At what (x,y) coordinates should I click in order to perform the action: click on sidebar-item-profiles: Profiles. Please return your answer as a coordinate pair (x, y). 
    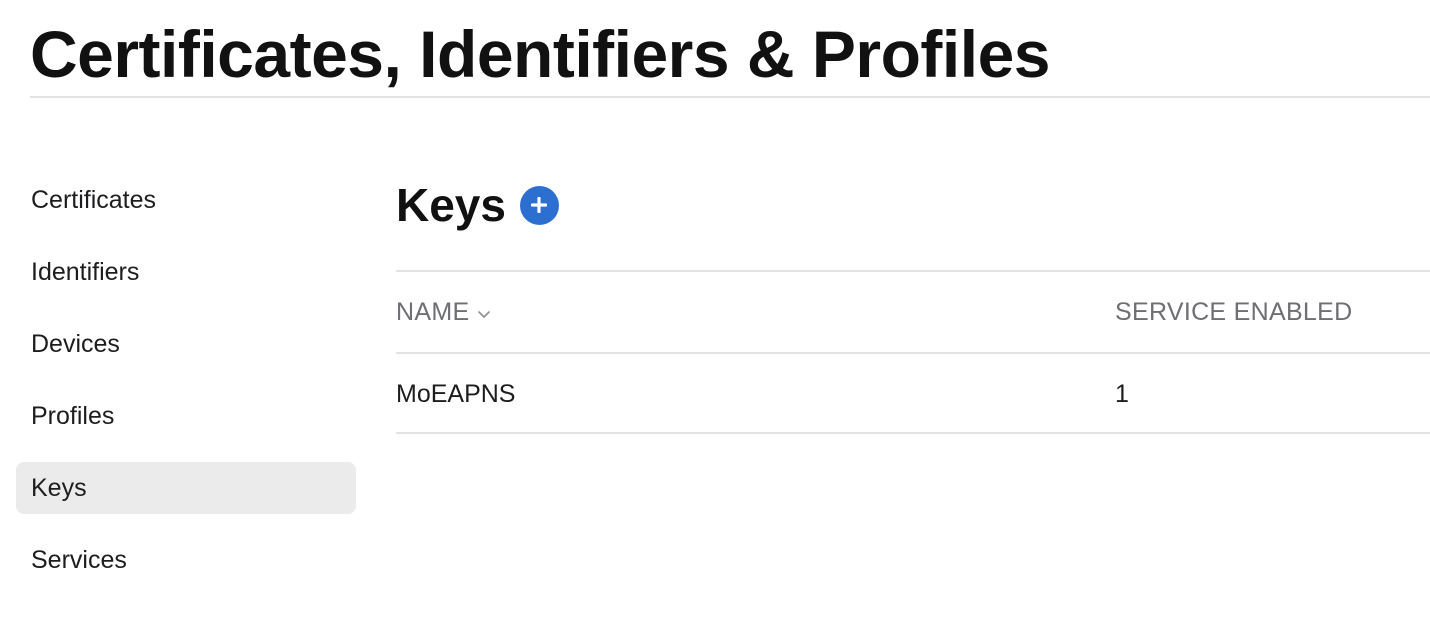
    Looking at the image, I should click on (186, 416).